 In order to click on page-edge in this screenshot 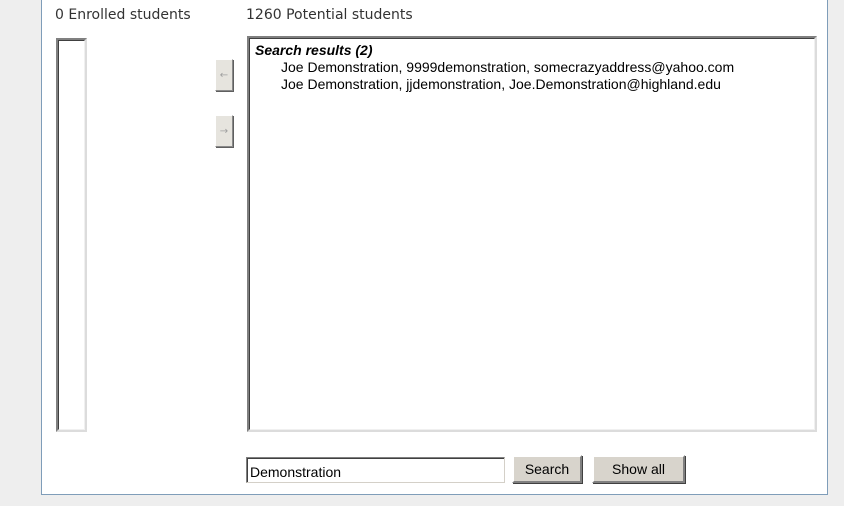, I will do `click(836, 253)`.